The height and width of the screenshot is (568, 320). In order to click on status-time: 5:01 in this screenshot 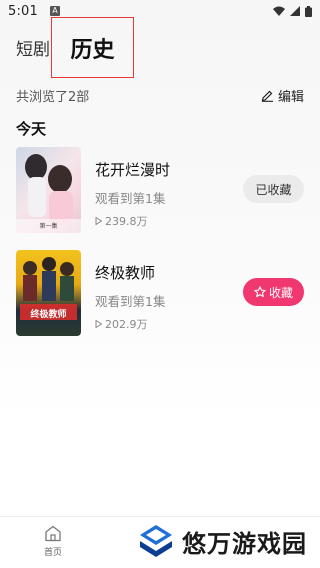, I will do `click(23, 11)`.